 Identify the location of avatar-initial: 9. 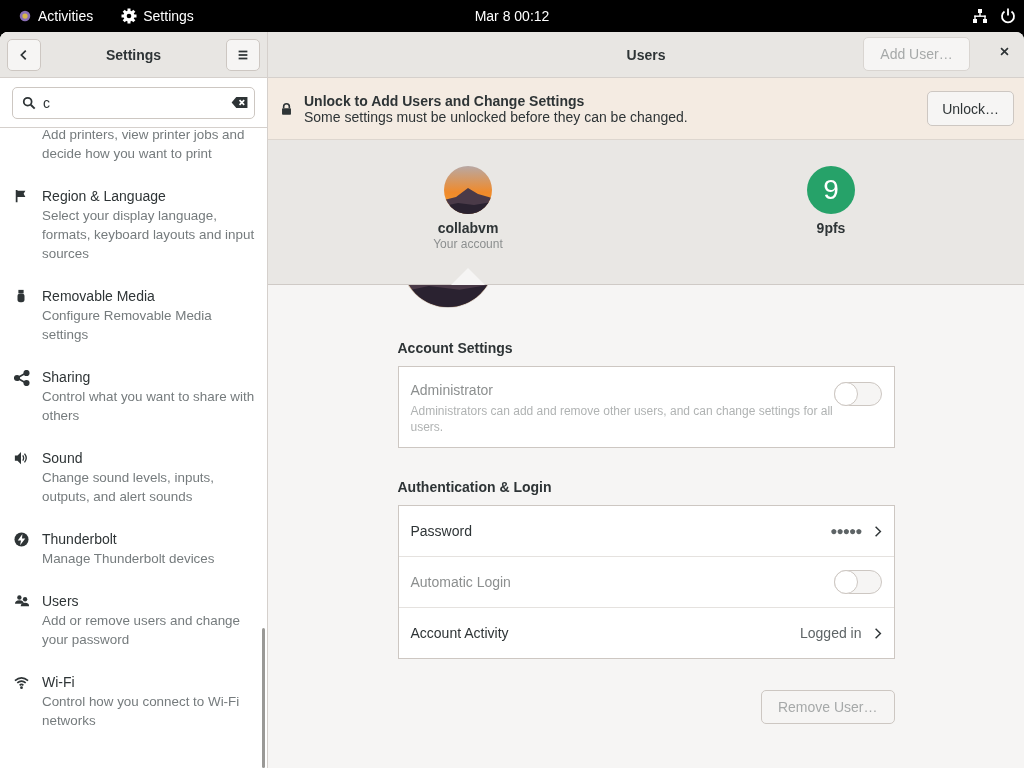
(831, 190).